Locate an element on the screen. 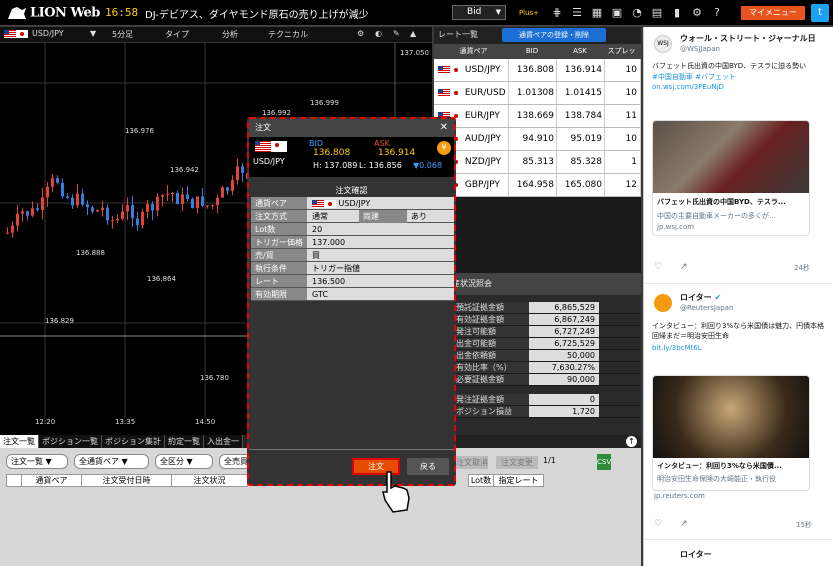  lion-web-logo: LION Web is located at coordinates (53, 13).